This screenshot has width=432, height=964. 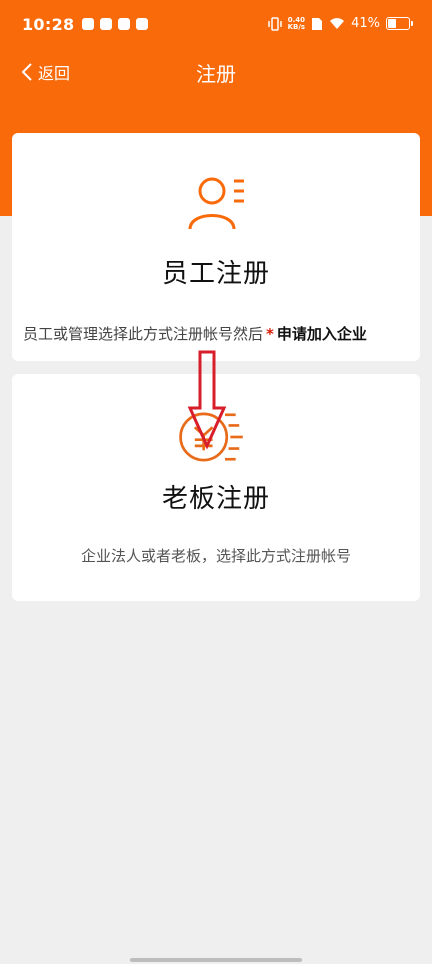 I want to click on wifi-icon, so click(x=337, y=23).